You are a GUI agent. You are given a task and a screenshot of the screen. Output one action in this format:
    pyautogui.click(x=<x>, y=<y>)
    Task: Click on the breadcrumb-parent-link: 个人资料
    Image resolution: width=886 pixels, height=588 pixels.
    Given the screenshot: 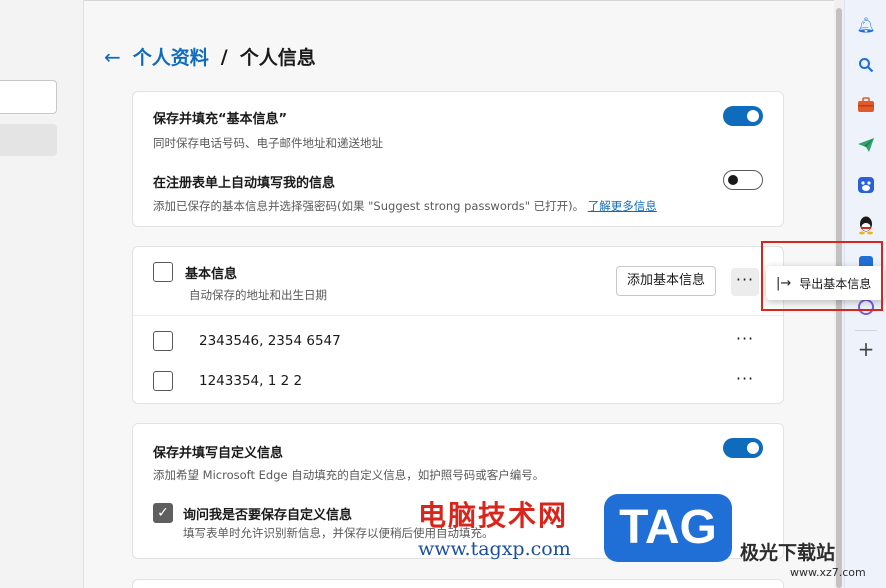 What is the action you would take?
    pyautogui.click(x=171, y=56)
    